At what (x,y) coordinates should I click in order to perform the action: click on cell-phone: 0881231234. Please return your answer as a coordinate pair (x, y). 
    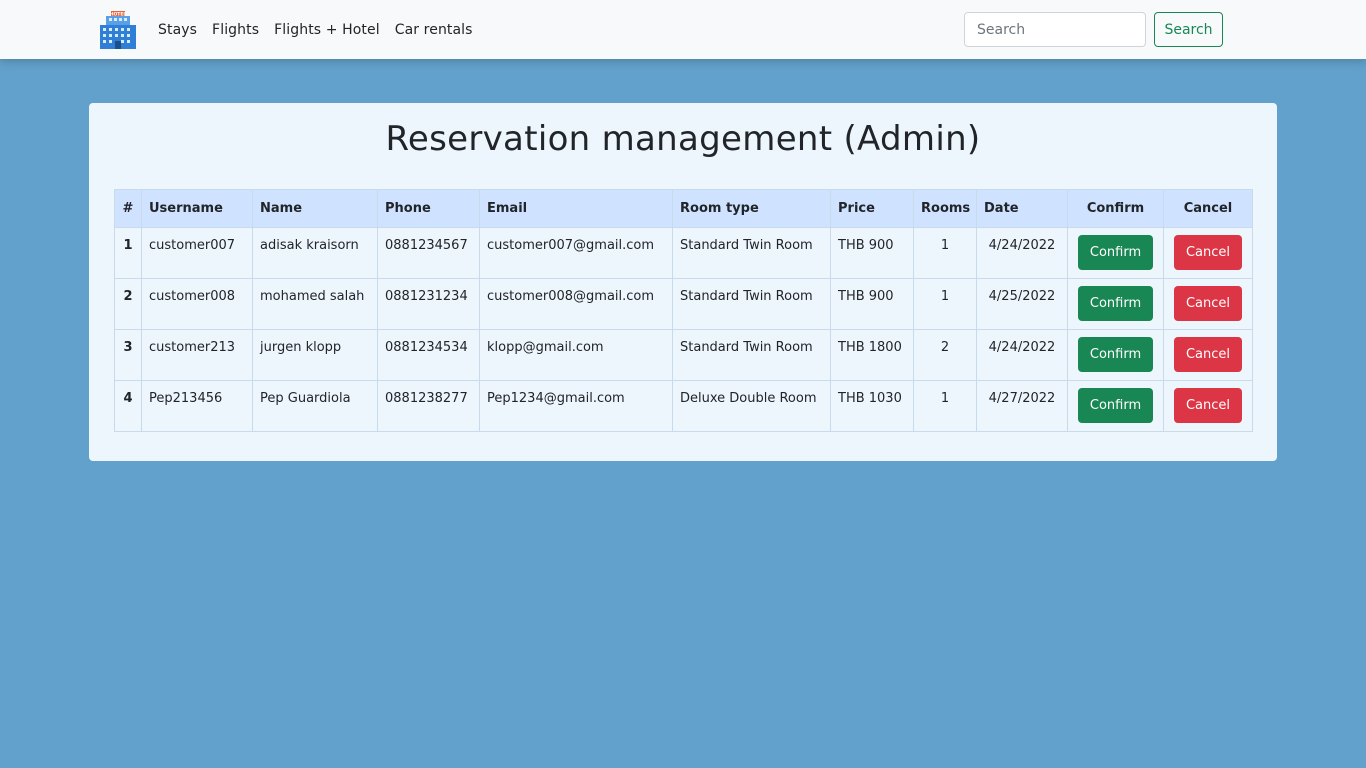
    Looking at the image, I should click on (428, 304).